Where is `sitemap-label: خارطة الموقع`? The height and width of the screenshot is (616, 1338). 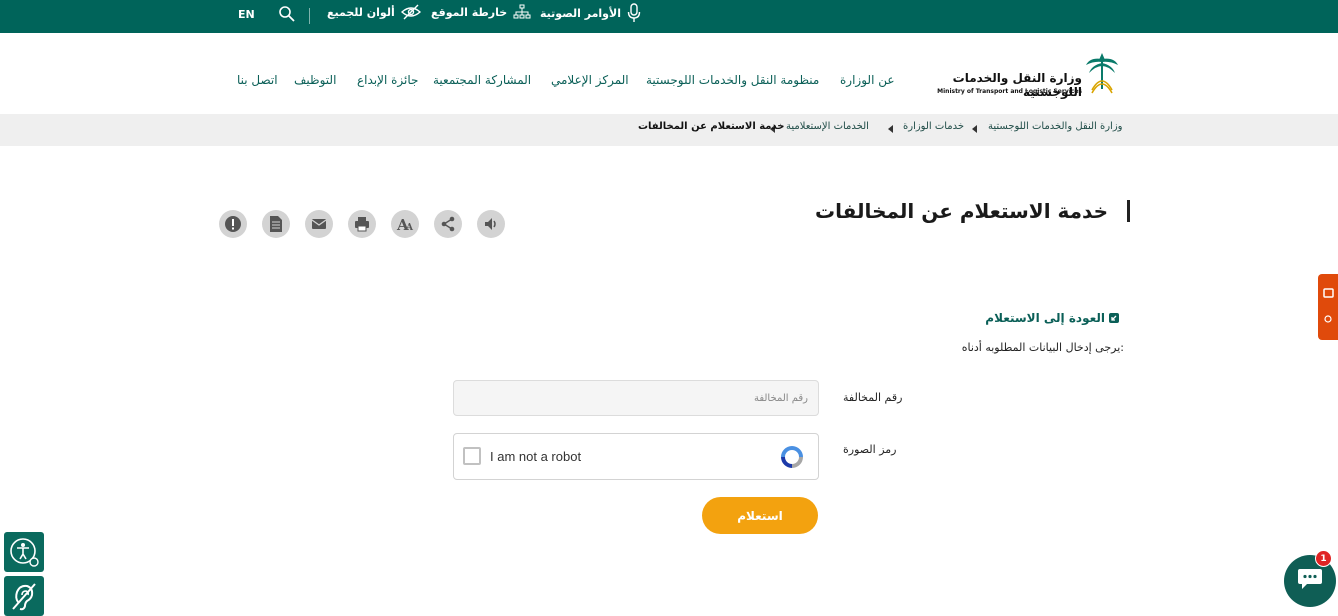
sitemap-label: خارطة الموقع is located at coordinates (469, 12).